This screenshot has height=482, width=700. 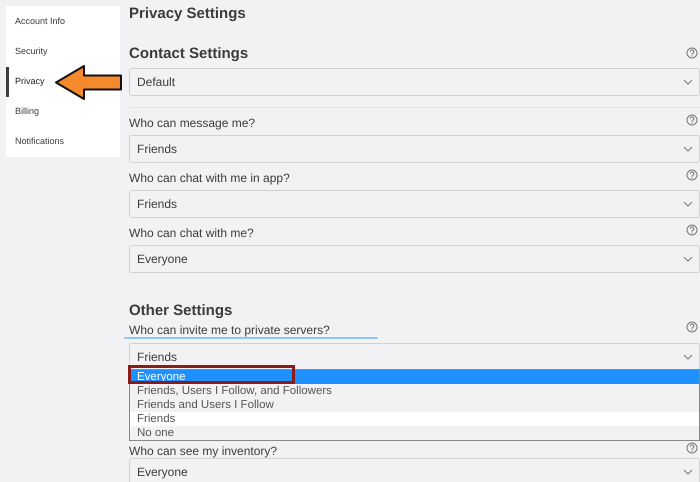 What do you see at coordinates (37, 22) in the screenshot?
I see `sidebar-item: Account Info` at bounding box center [37, 22].